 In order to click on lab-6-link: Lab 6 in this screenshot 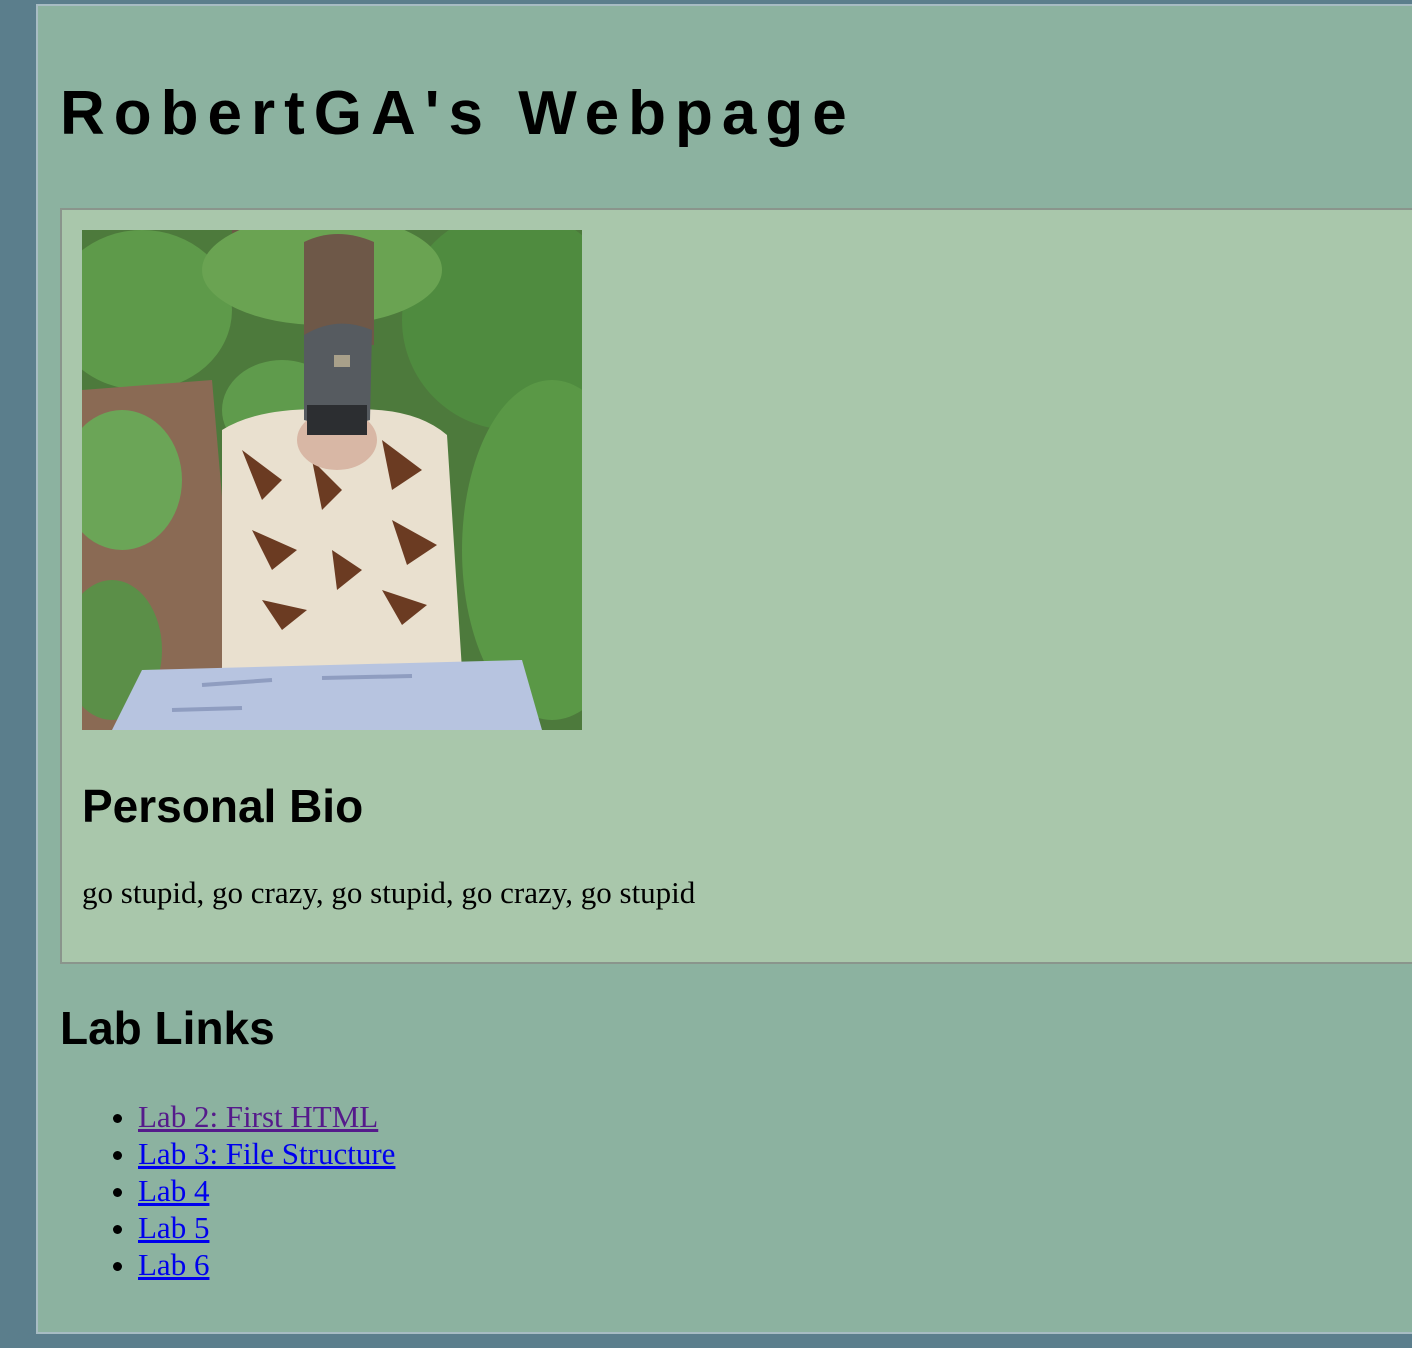, I will do `click(173, 1264)`.